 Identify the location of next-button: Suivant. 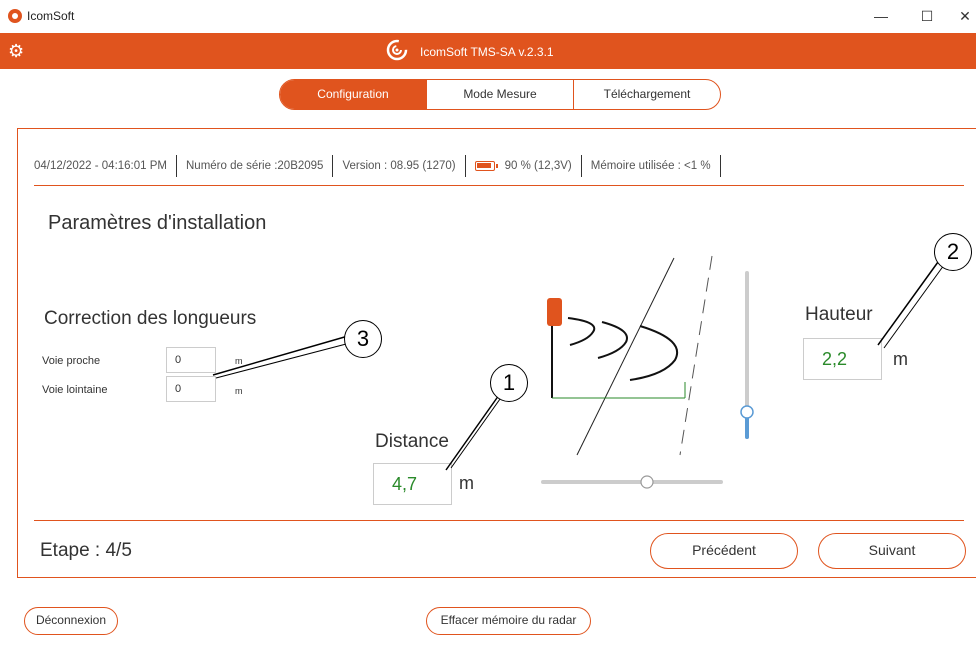
(892, 551).